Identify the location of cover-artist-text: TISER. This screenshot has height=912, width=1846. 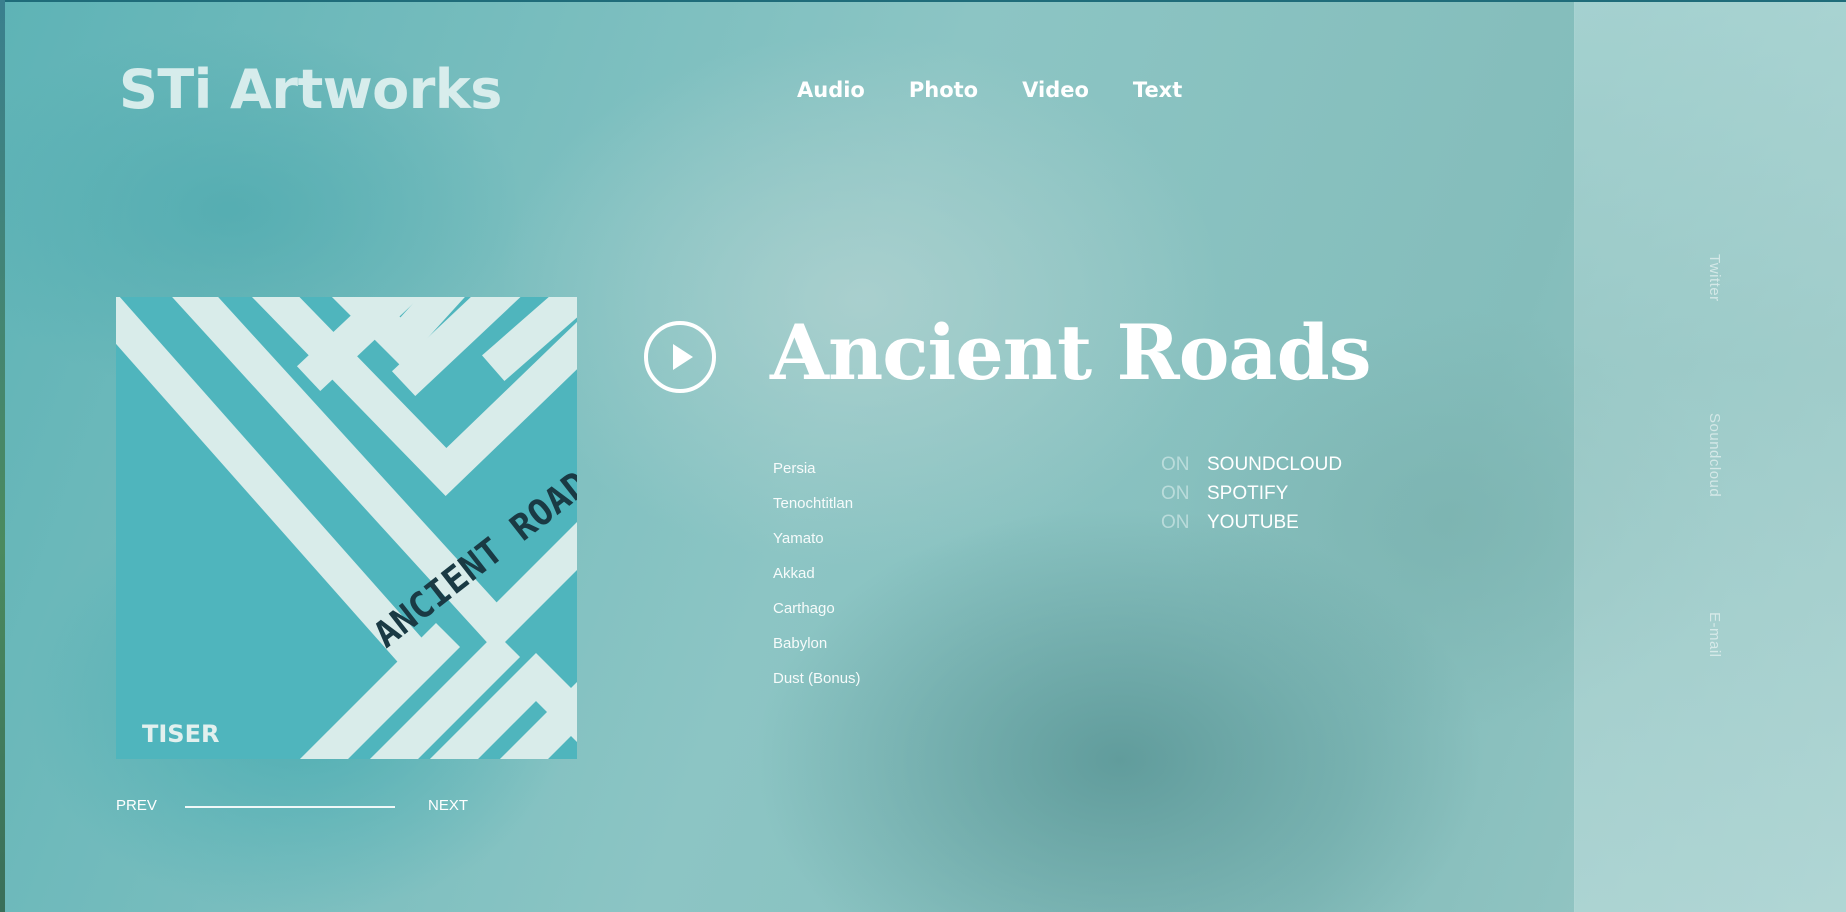
(180, 734).